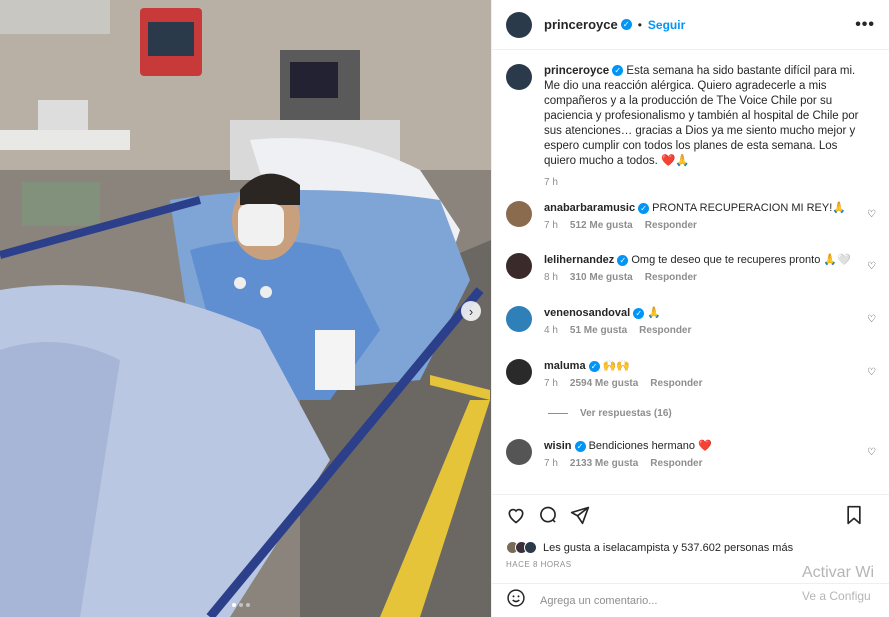 This screenshot has height=617, width=889. What do you see at coordinates (650, 446) in the screenshot?
I see `comment-text: Bendiciones hermano ❤️` at bounding box center [650, 446].